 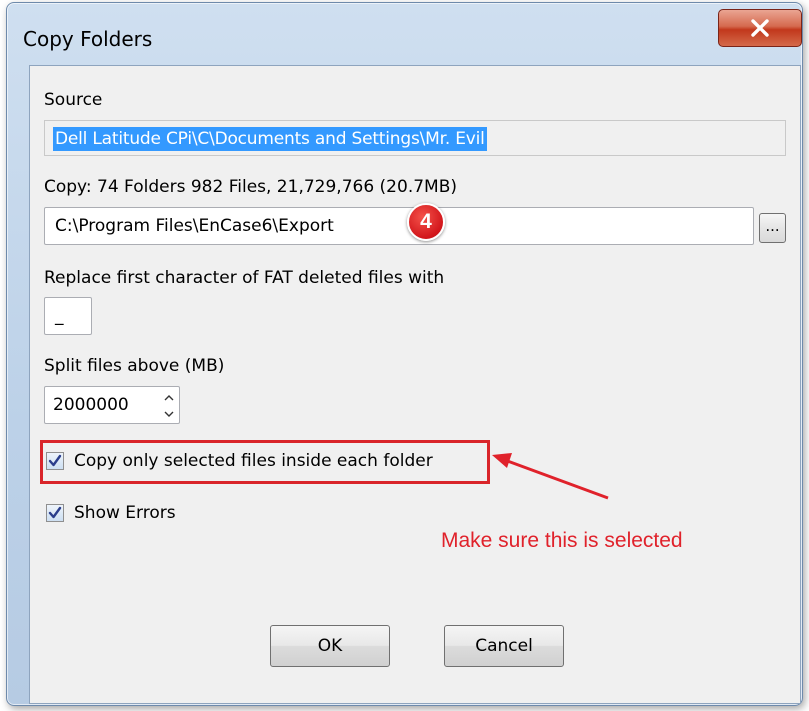 What do you see at coordinates (399, 226) in the screenshot?
I see `destination-path-input: C:\Program Files\EnCase6\Export` at bounding box center [399, 226].